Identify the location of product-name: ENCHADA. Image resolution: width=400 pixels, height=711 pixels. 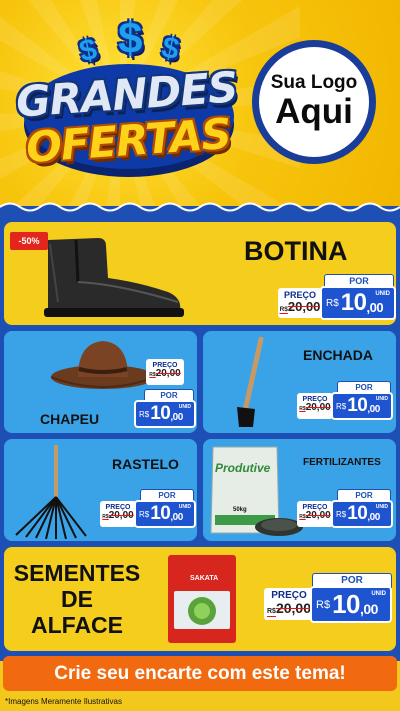
(338, 355).